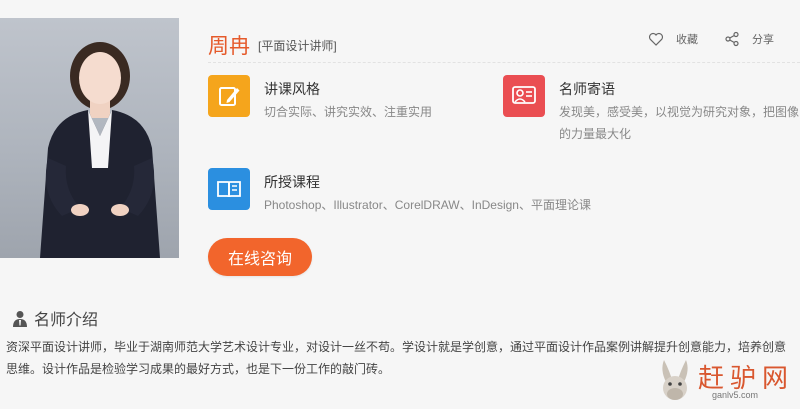 The height and width of the screenshot is (409, 800). Describe the element at coordinates (732, 39) in the screenshot. I see `share-icon` at that location.